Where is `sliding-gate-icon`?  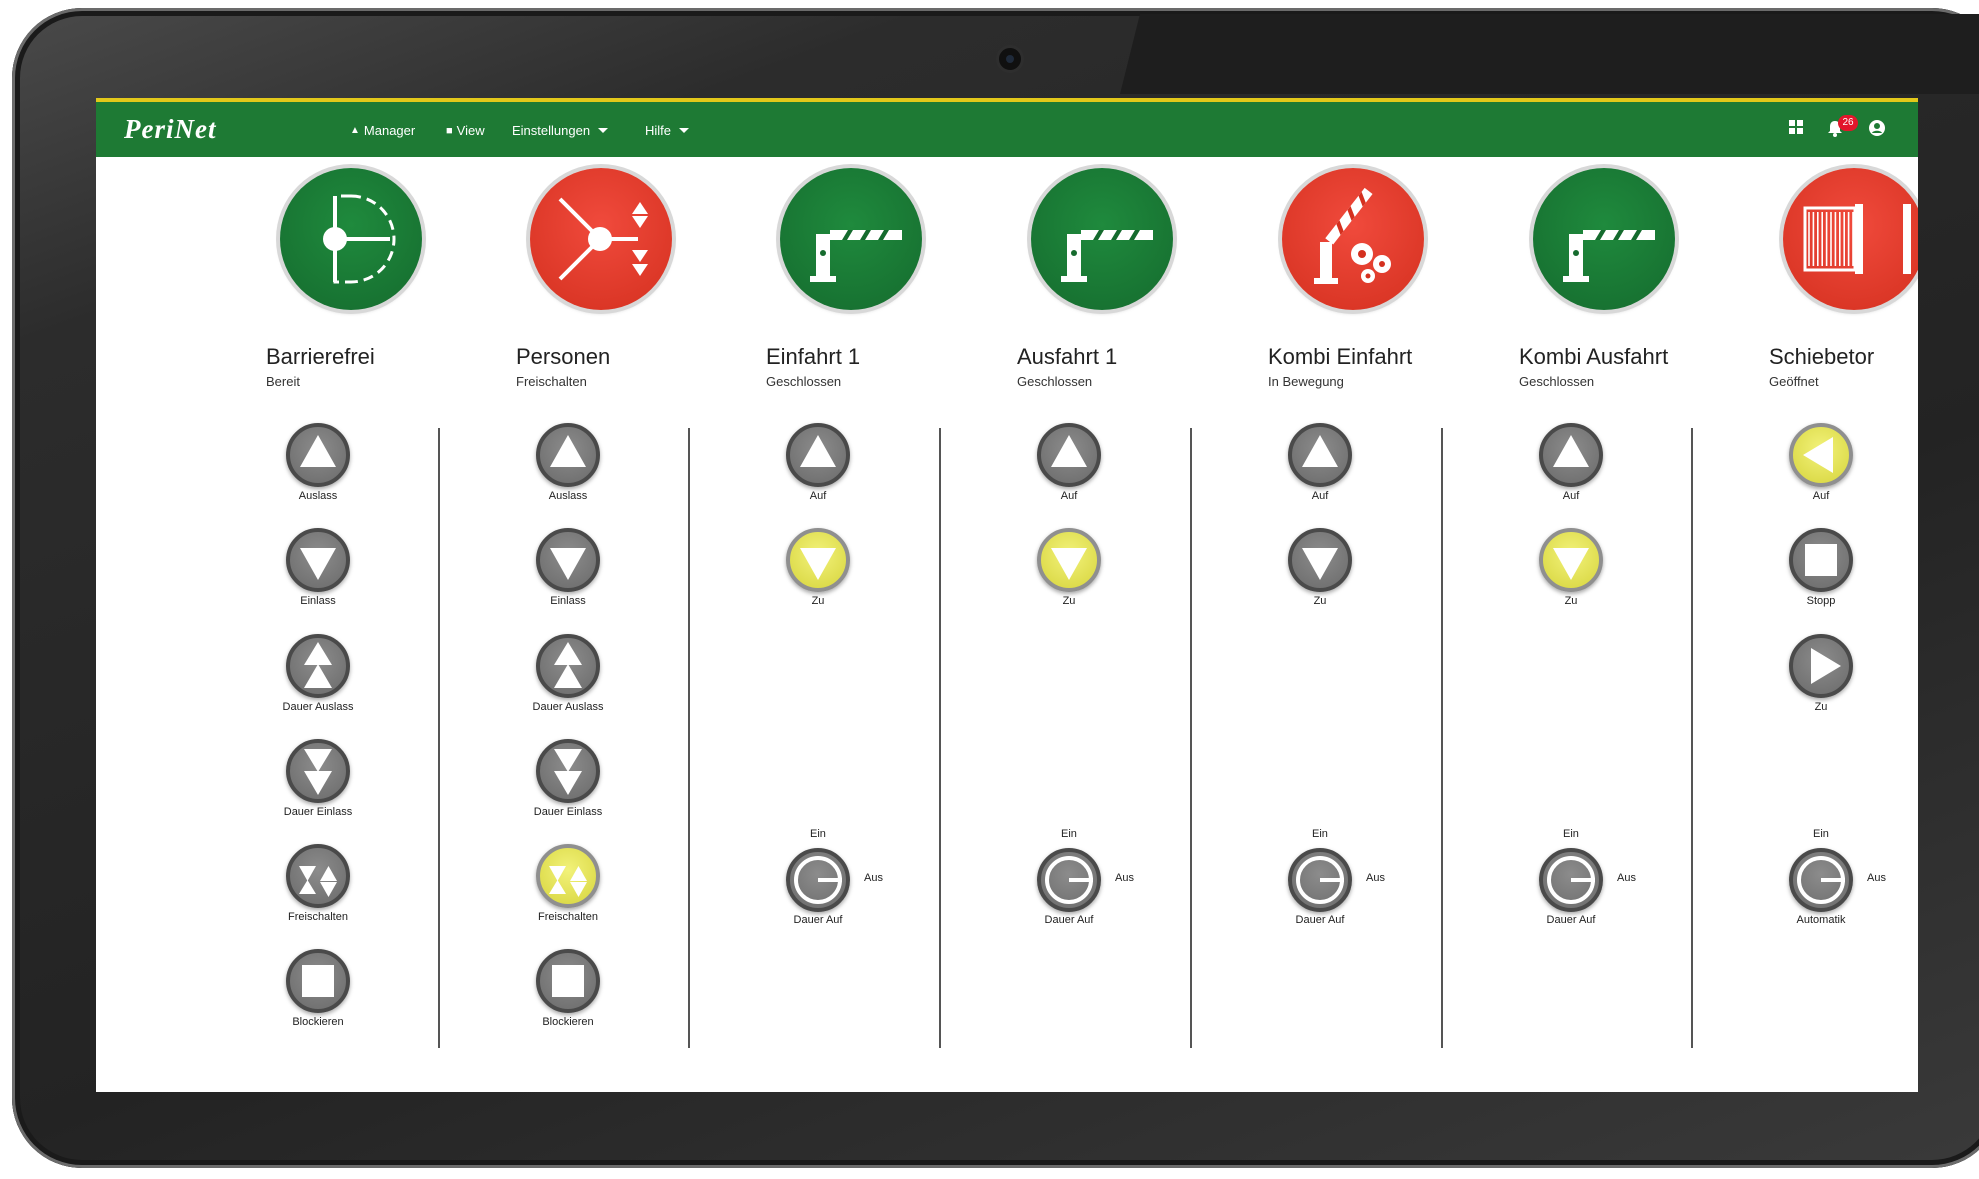 sliding-gate-icon is located at coordinates (1850, 239).